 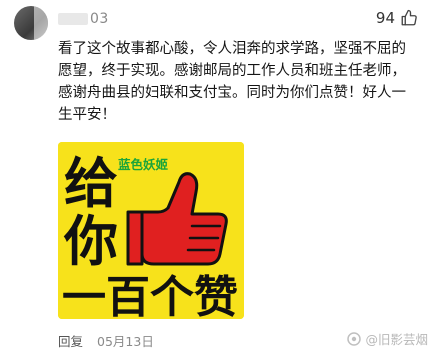 What do you see at coordinates (31, 23) in the screenshot?
I see `avatar` at bounding box center [31, 23].